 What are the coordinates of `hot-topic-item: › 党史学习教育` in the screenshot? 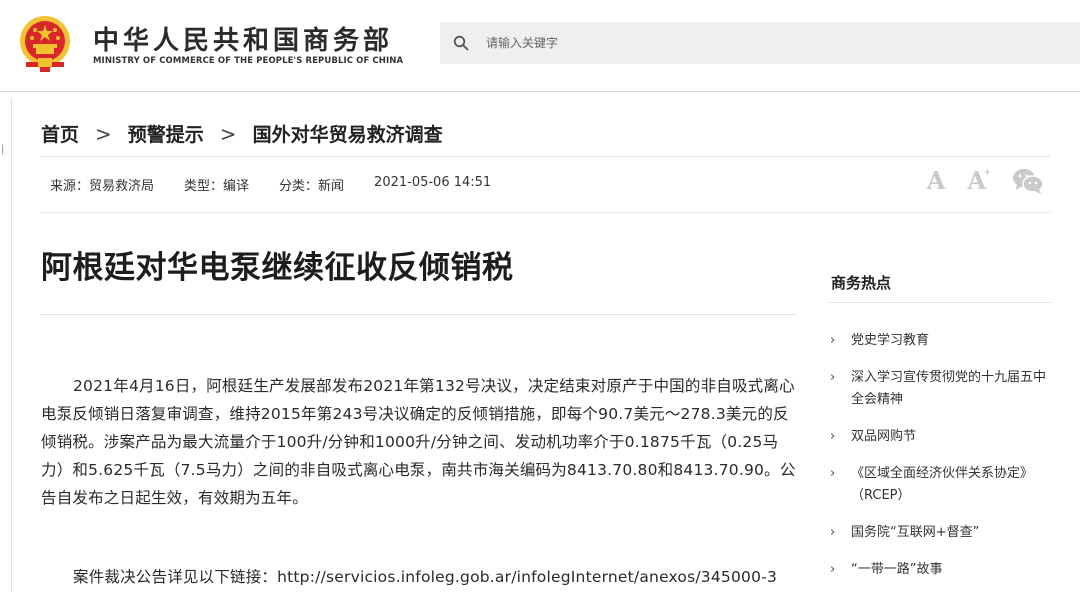 It's located at (942, 341).